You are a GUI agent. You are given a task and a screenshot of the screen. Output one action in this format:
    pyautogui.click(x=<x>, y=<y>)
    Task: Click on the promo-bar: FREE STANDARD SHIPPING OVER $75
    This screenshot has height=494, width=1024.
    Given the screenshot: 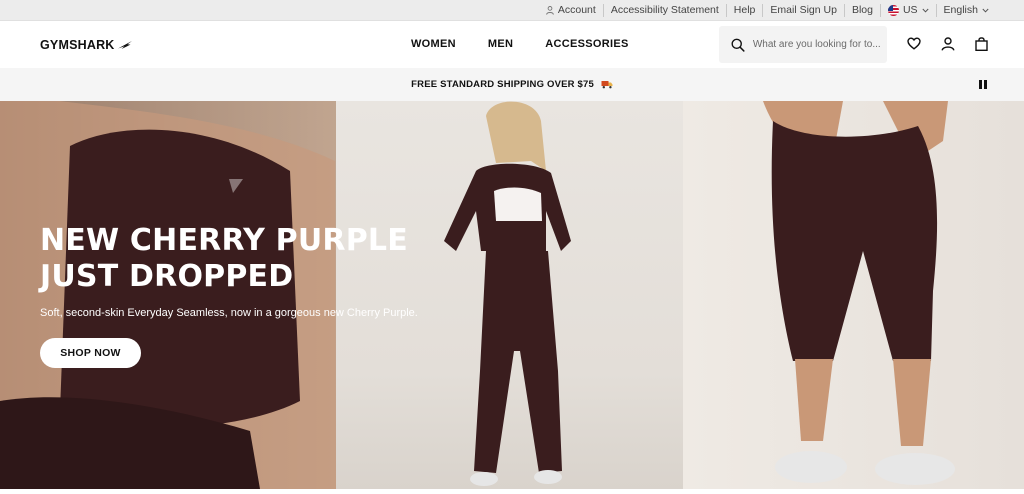 What is the action you would take?
    pyautogui.click(x=512, y=84)
    